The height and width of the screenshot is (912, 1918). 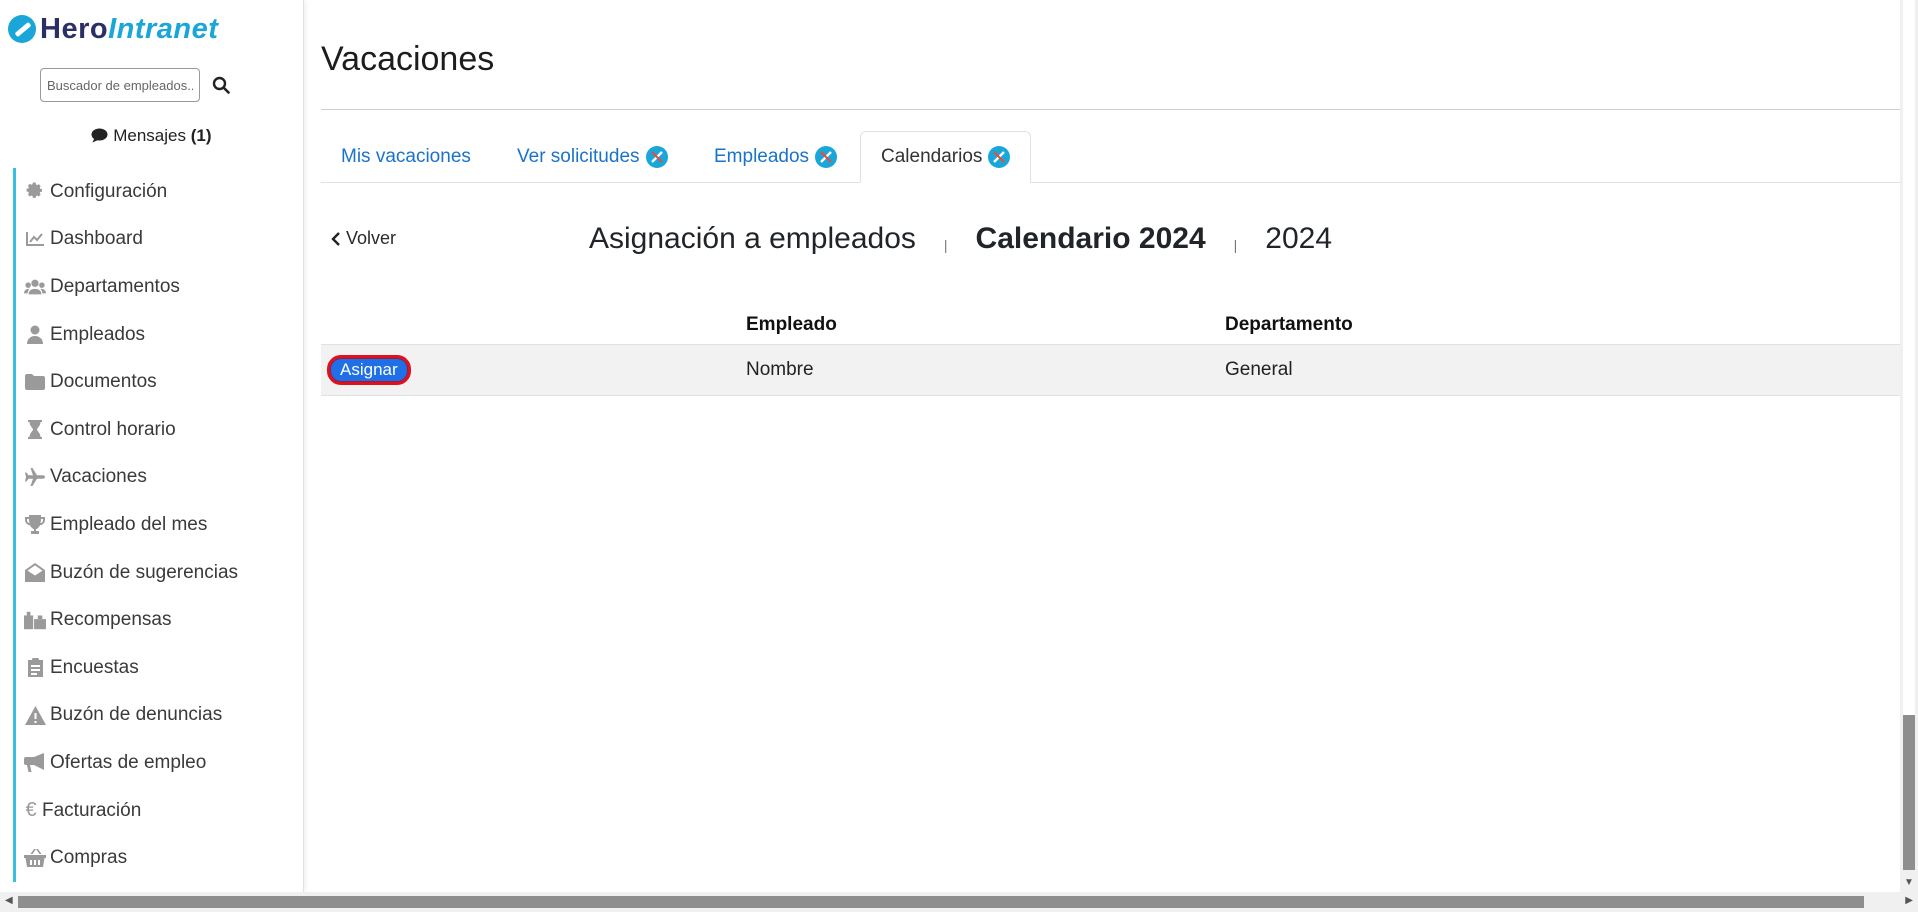 I want to click on sidebar-item-label: Recompensas, so click(x=111, y=620).